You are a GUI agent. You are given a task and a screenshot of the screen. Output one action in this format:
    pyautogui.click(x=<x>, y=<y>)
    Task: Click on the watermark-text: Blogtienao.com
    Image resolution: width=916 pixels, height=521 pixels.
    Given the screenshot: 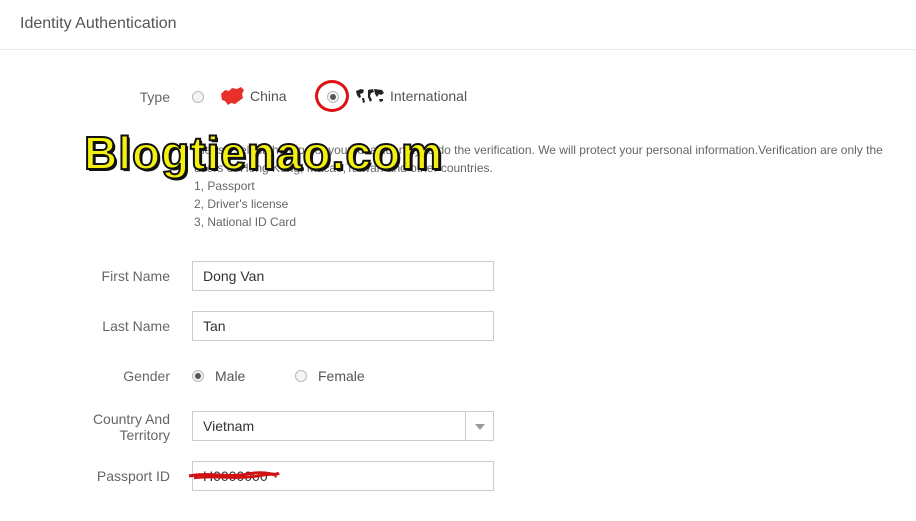 What is the action you would take?
    pyautogui.click(x=263, y=153)
    